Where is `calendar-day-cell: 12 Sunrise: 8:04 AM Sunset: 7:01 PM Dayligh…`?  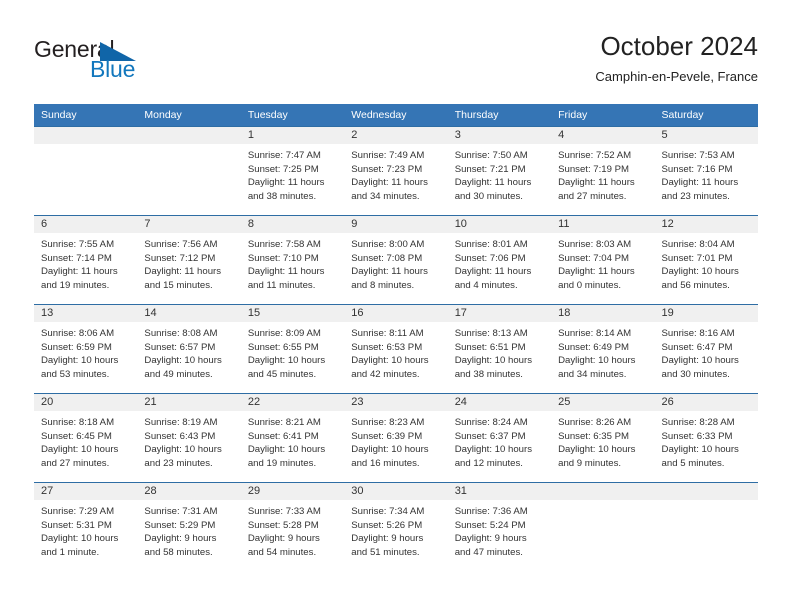
calendar-day-cell: 12 Sunrise: 8:04 AM Sunset: 7:01 PM Dayligh… is located at coordinates (706, 260).